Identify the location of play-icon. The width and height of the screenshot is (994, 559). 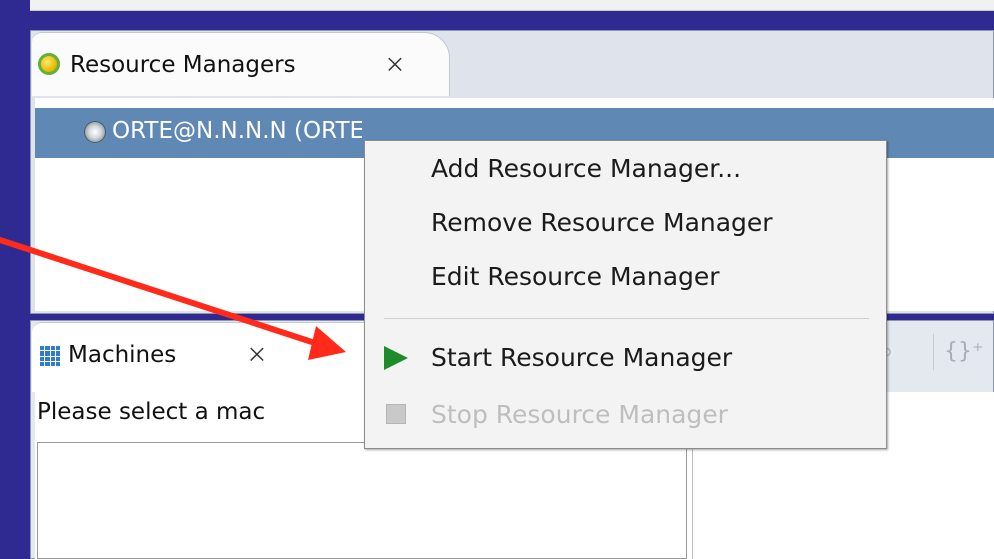
(396, 358).